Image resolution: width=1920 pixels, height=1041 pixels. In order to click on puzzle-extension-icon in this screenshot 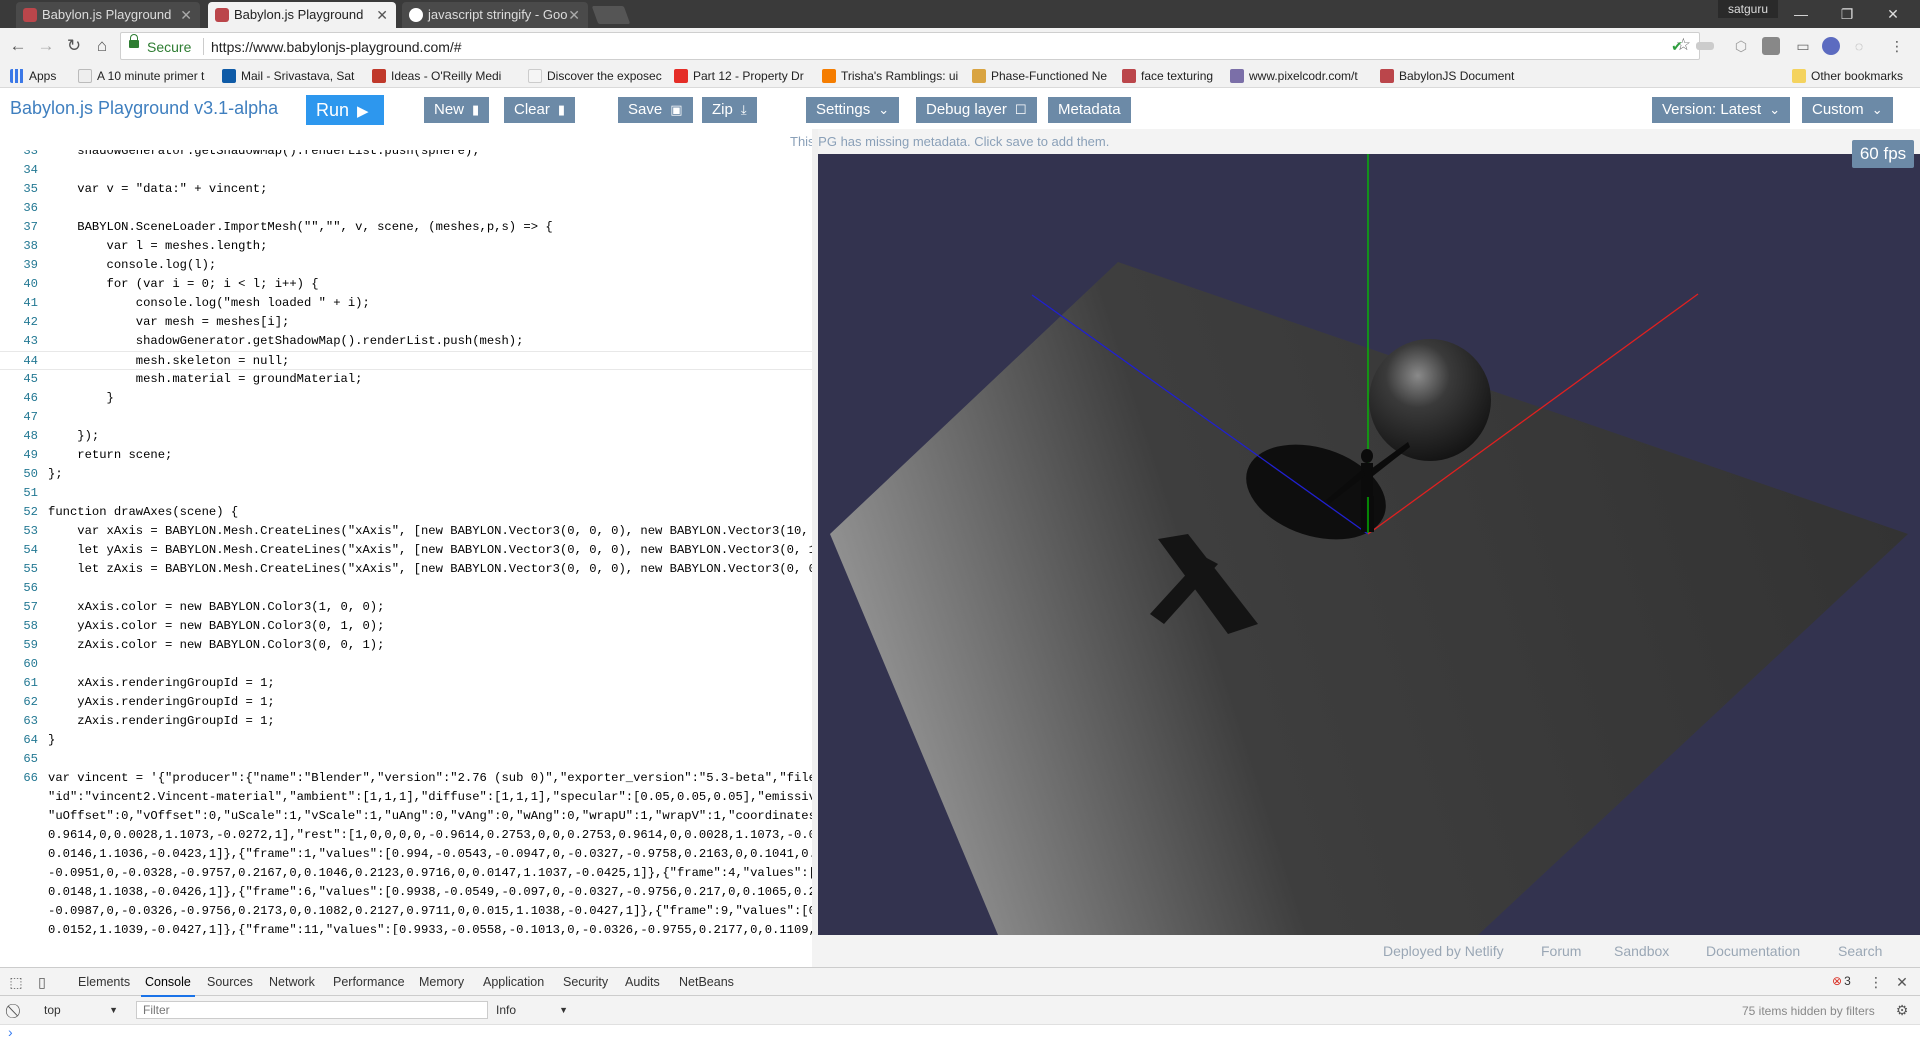, I will do `click(1771, 46)`.